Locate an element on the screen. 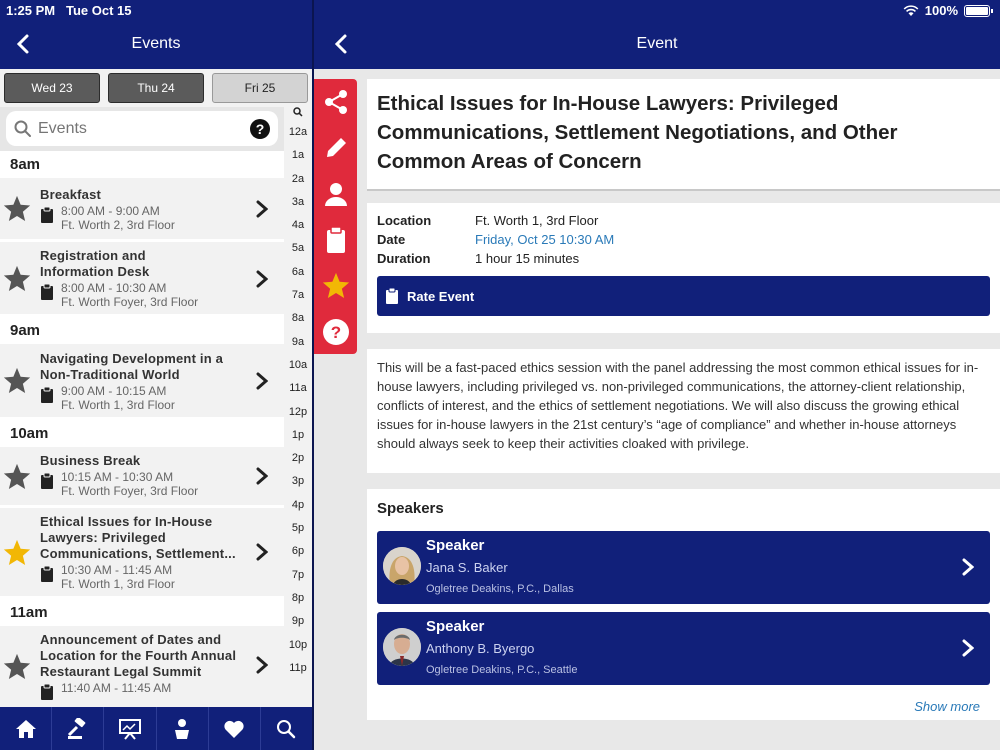 This screenshot has height=750, width=1000. index-item: 8a is located at coordinates (298, 318).